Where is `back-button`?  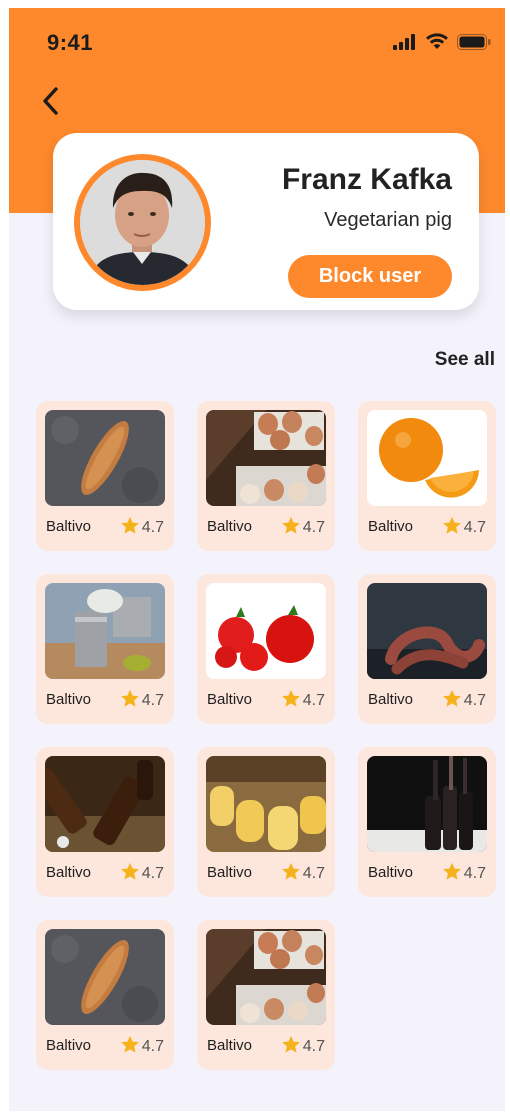 back-button is located at coordinates (50, 103).